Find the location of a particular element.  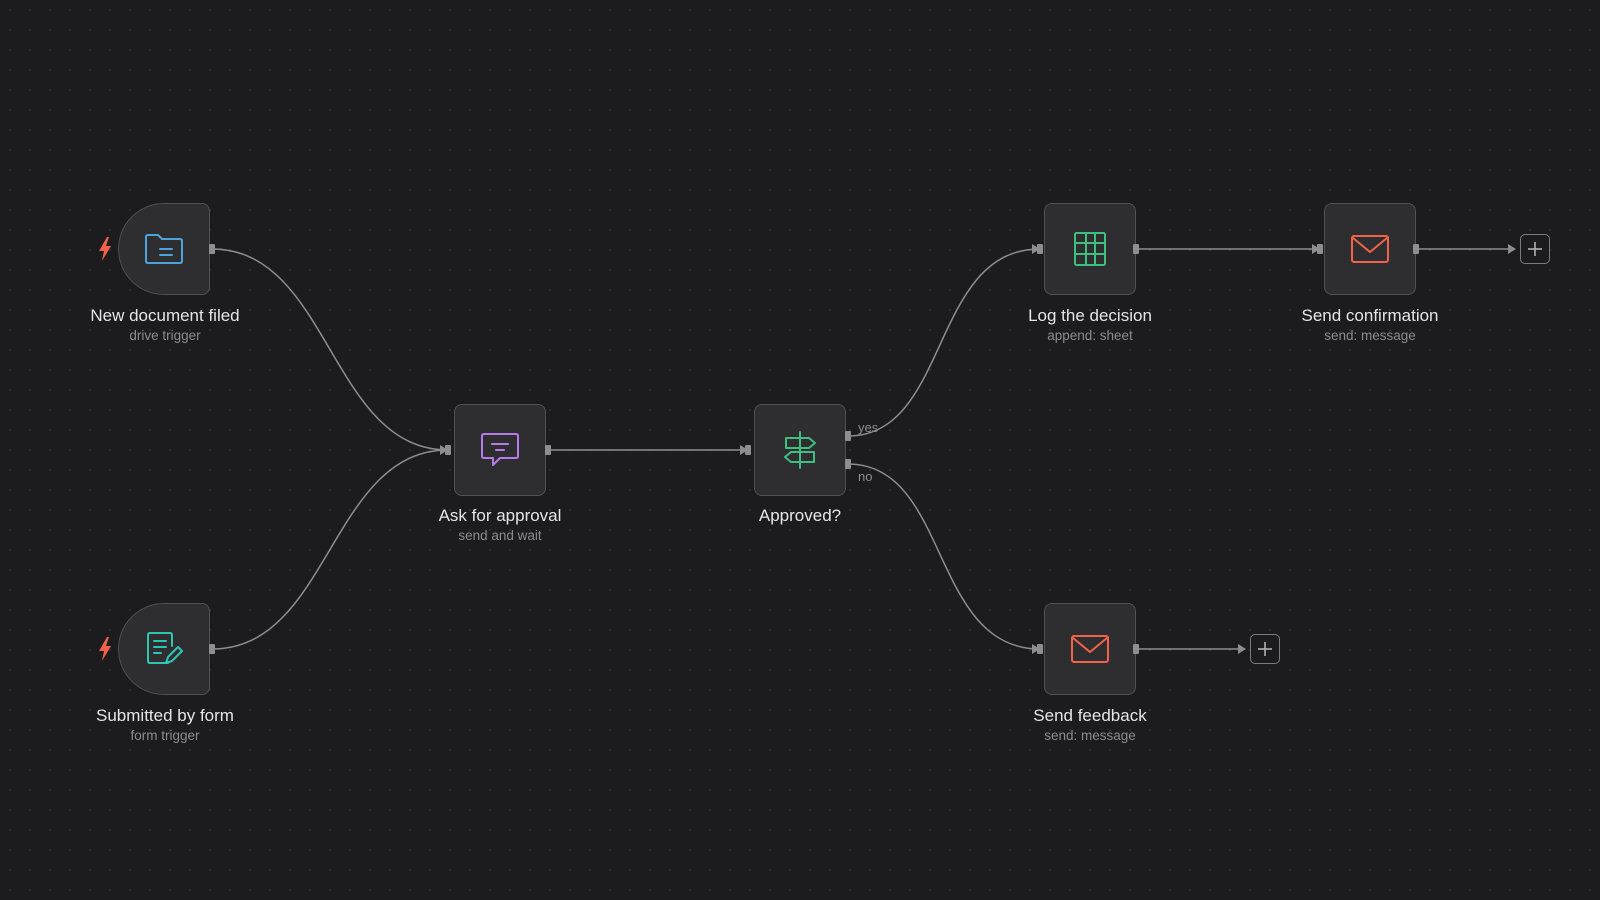

edge-new-document-to-ask-approval is located at coordinates (330, 349).